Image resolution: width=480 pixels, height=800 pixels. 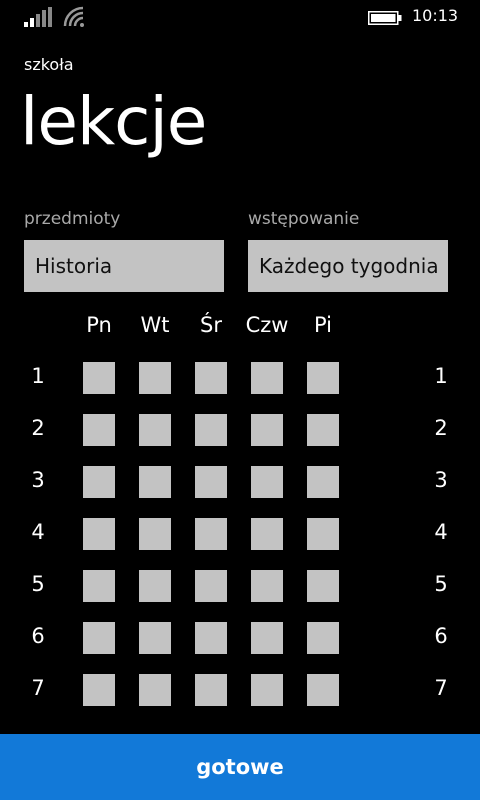 I want to click on status-bar: 10:13, so click(x=240, y=17).